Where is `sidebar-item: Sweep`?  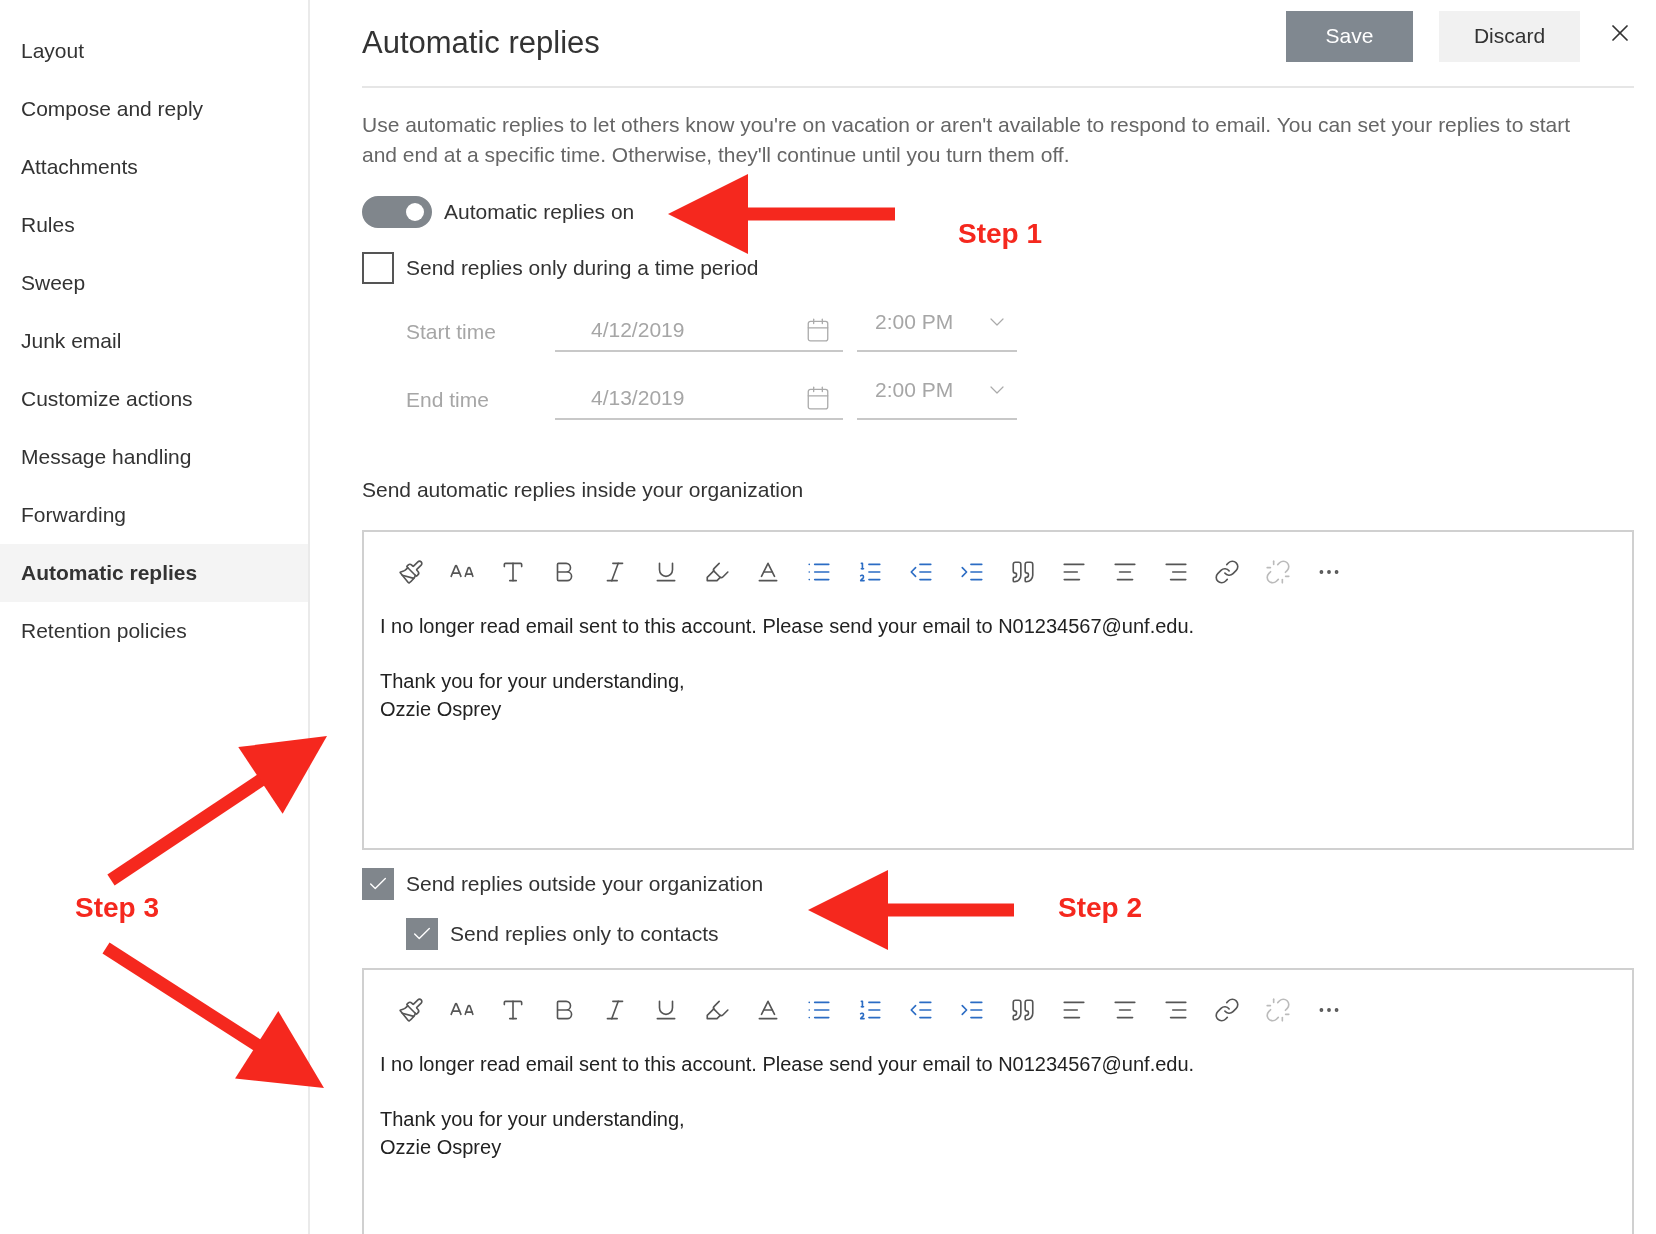
sidebar-item: Sweep is located at coordinates (154, 283).